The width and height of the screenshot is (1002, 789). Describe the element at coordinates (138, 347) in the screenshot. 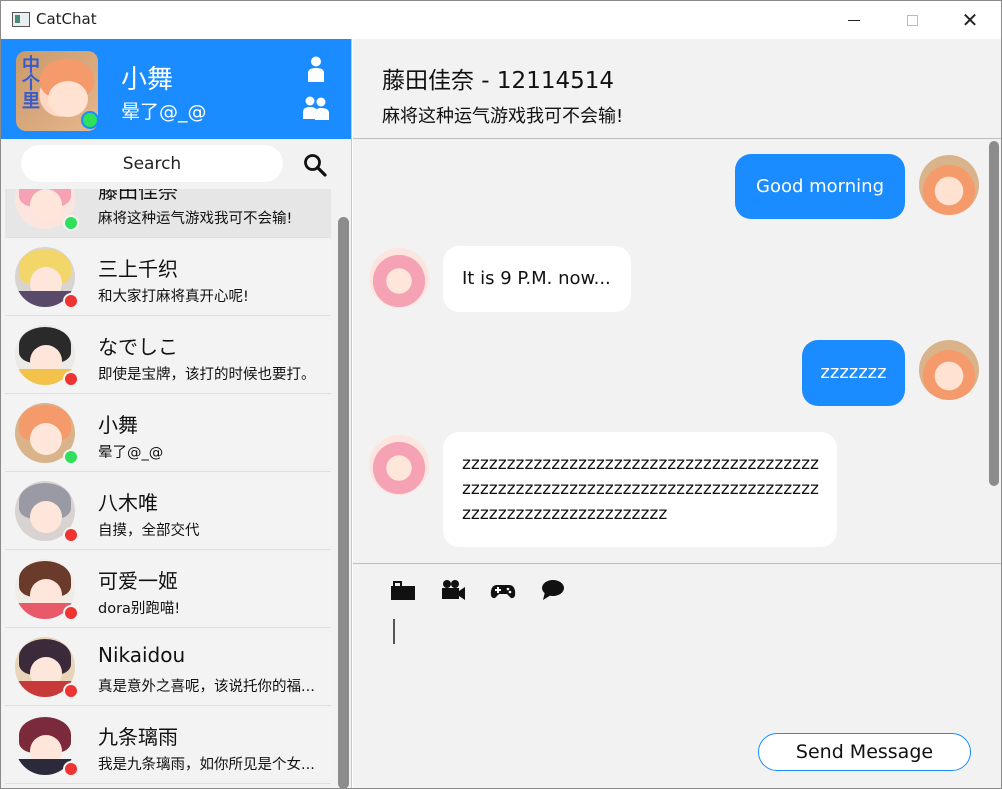

I see `contact-name: なでしこ` at that location.